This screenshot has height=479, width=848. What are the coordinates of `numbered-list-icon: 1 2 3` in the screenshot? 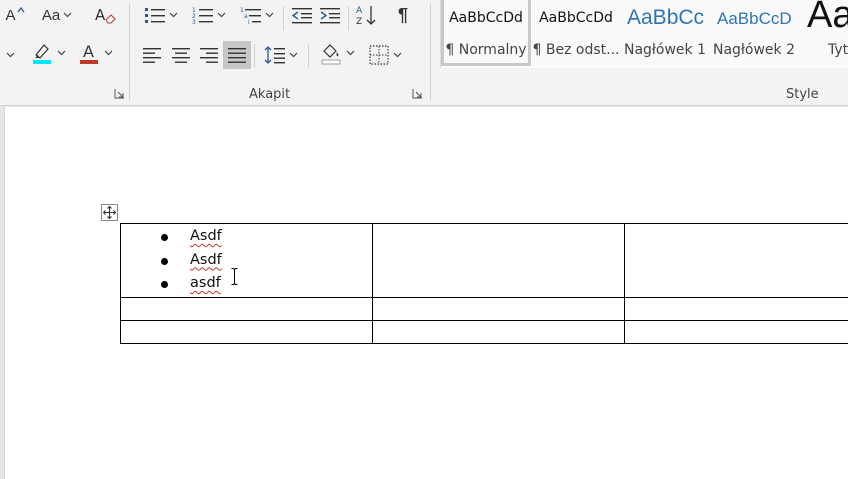 It's located at (202, 16).